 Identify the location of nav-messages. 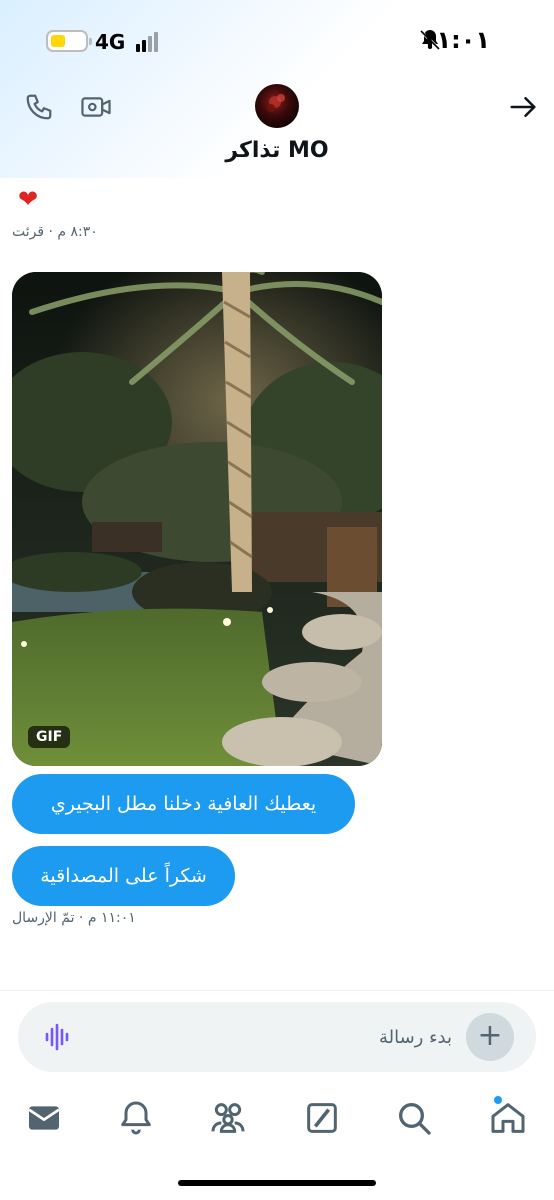
(44, 1118).